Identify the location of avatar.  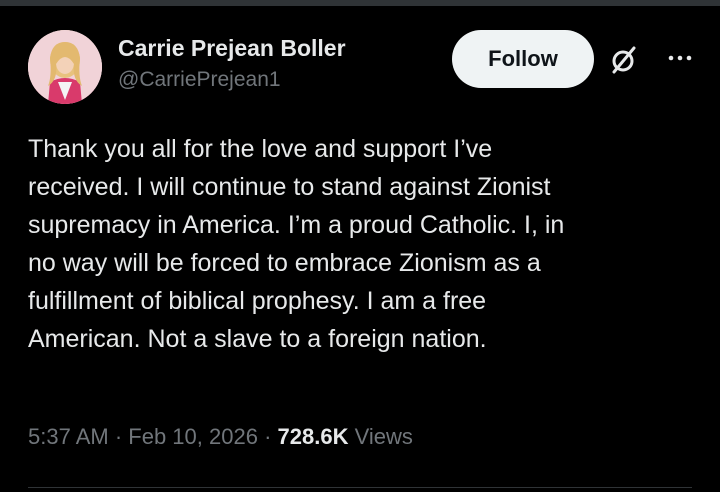
(65, 67).